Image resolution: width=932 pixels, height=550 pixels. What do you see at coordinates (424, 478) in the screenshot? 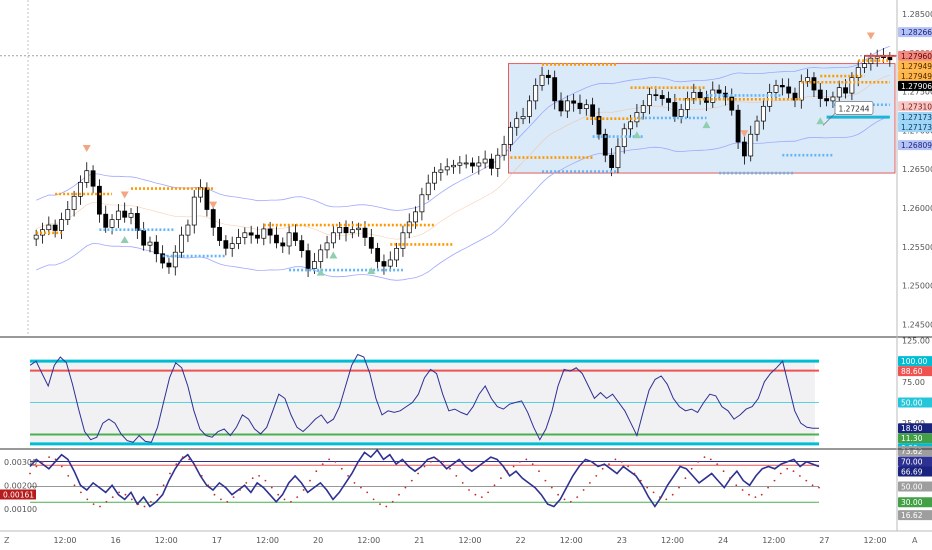
I see `oscillator-2-main-line` at bounding box center [424, 478].